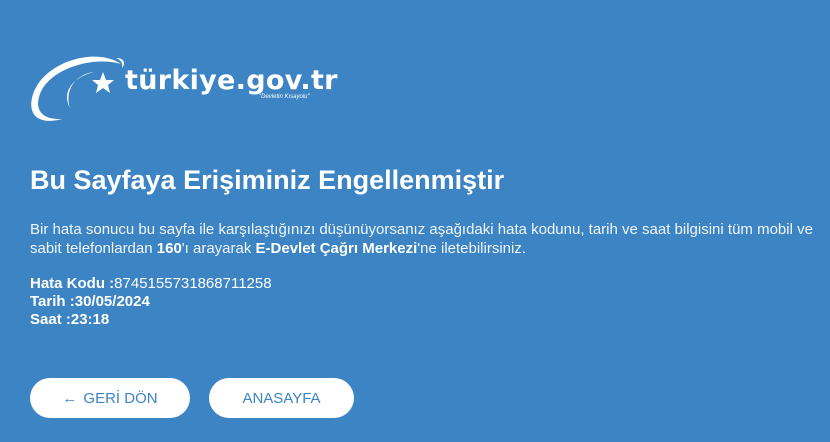 The image size is (830, 442). I want to click on turkiye-gov-logo: türkiye.gov.tr "Devletin Kısayolu", so click(183, 87).